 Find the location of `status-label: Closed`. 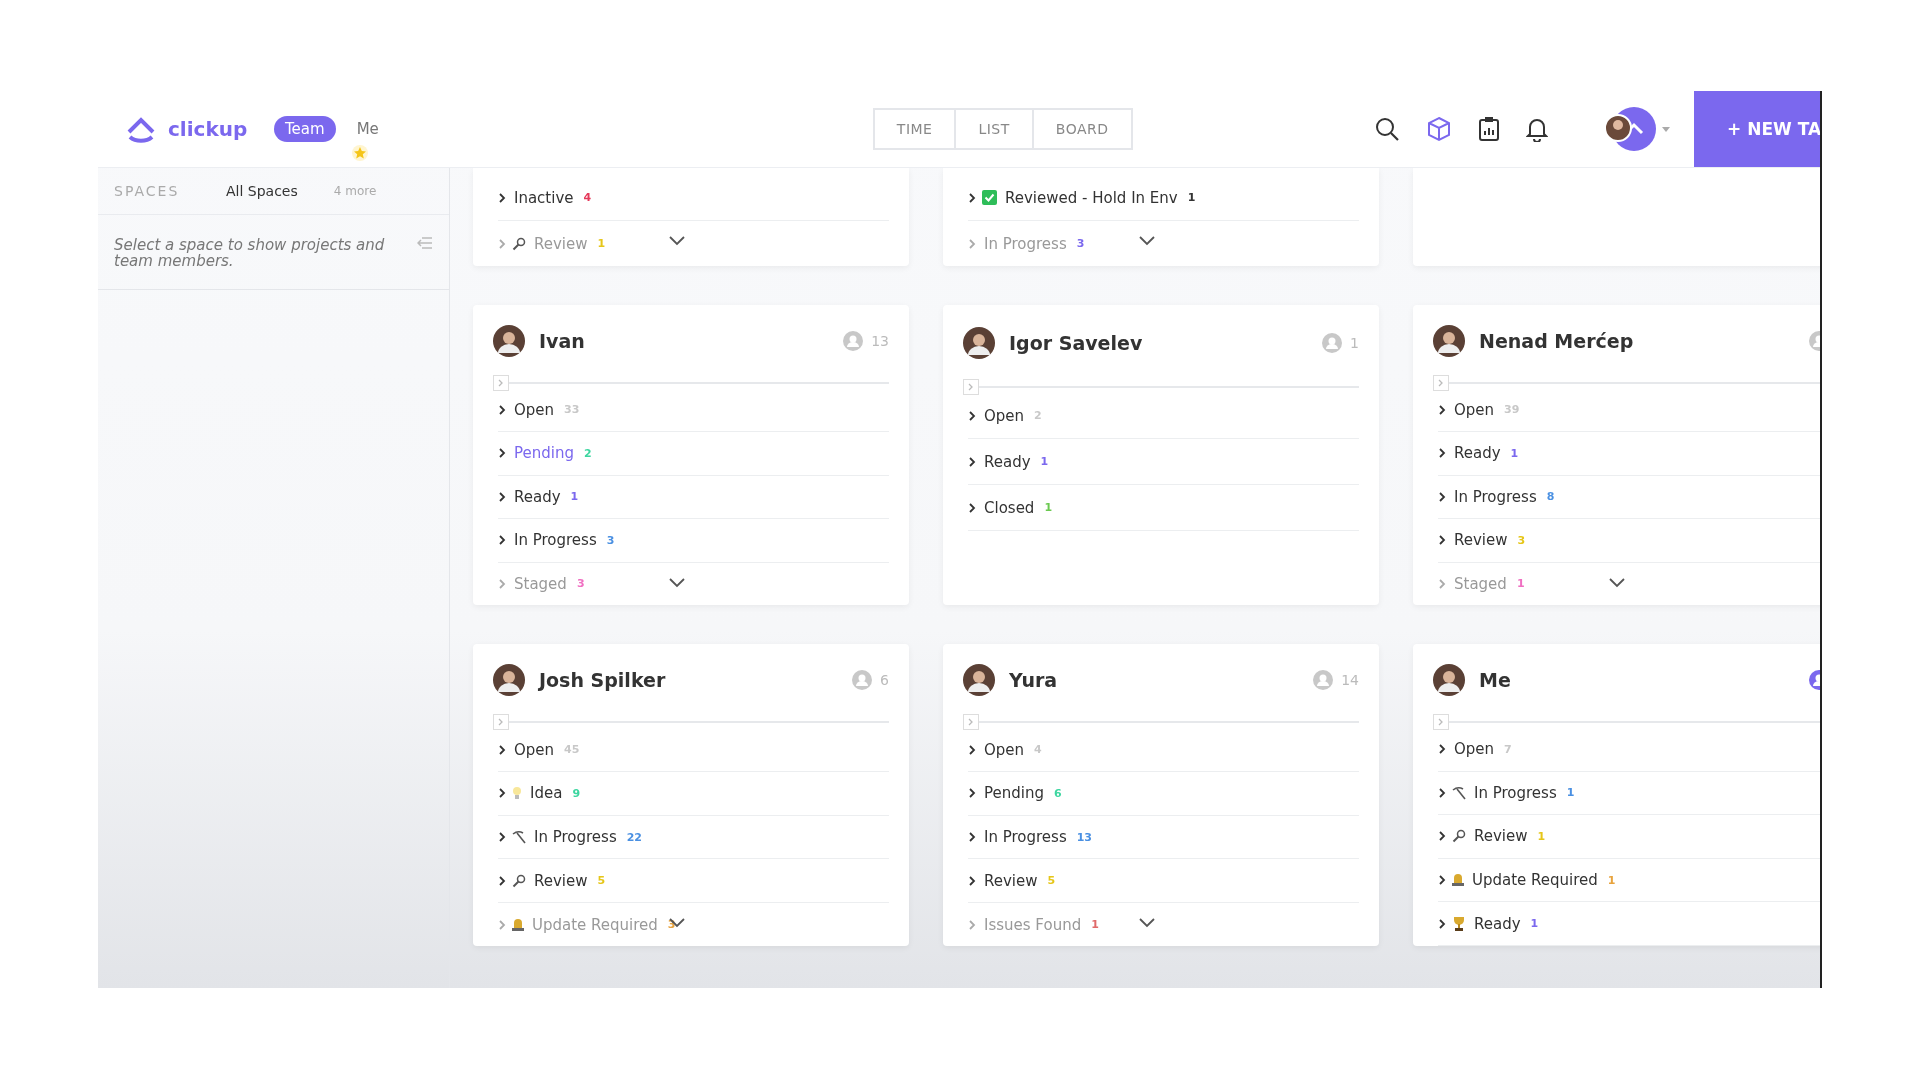

status-label: Closed is located at coordinates (1009, 507).